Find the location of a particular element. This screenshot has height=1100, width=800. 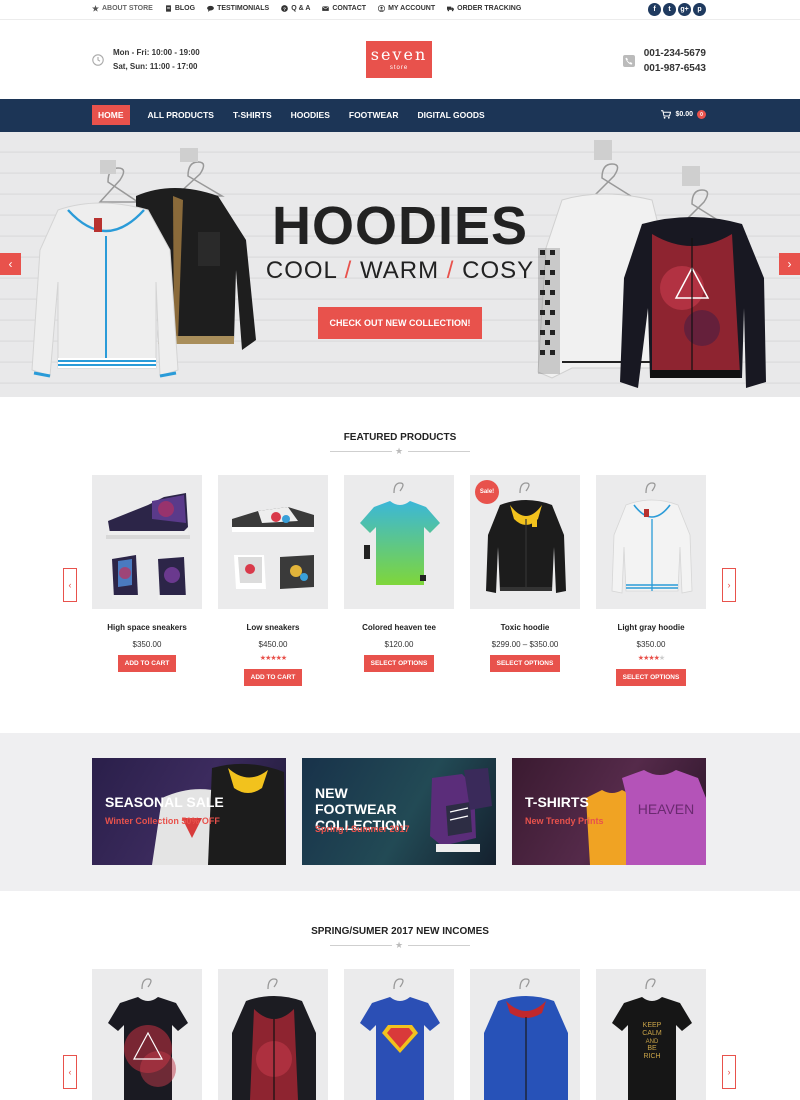

nav-item-t-shirts: T-SHIRTS is located at coordinates (252, 115).